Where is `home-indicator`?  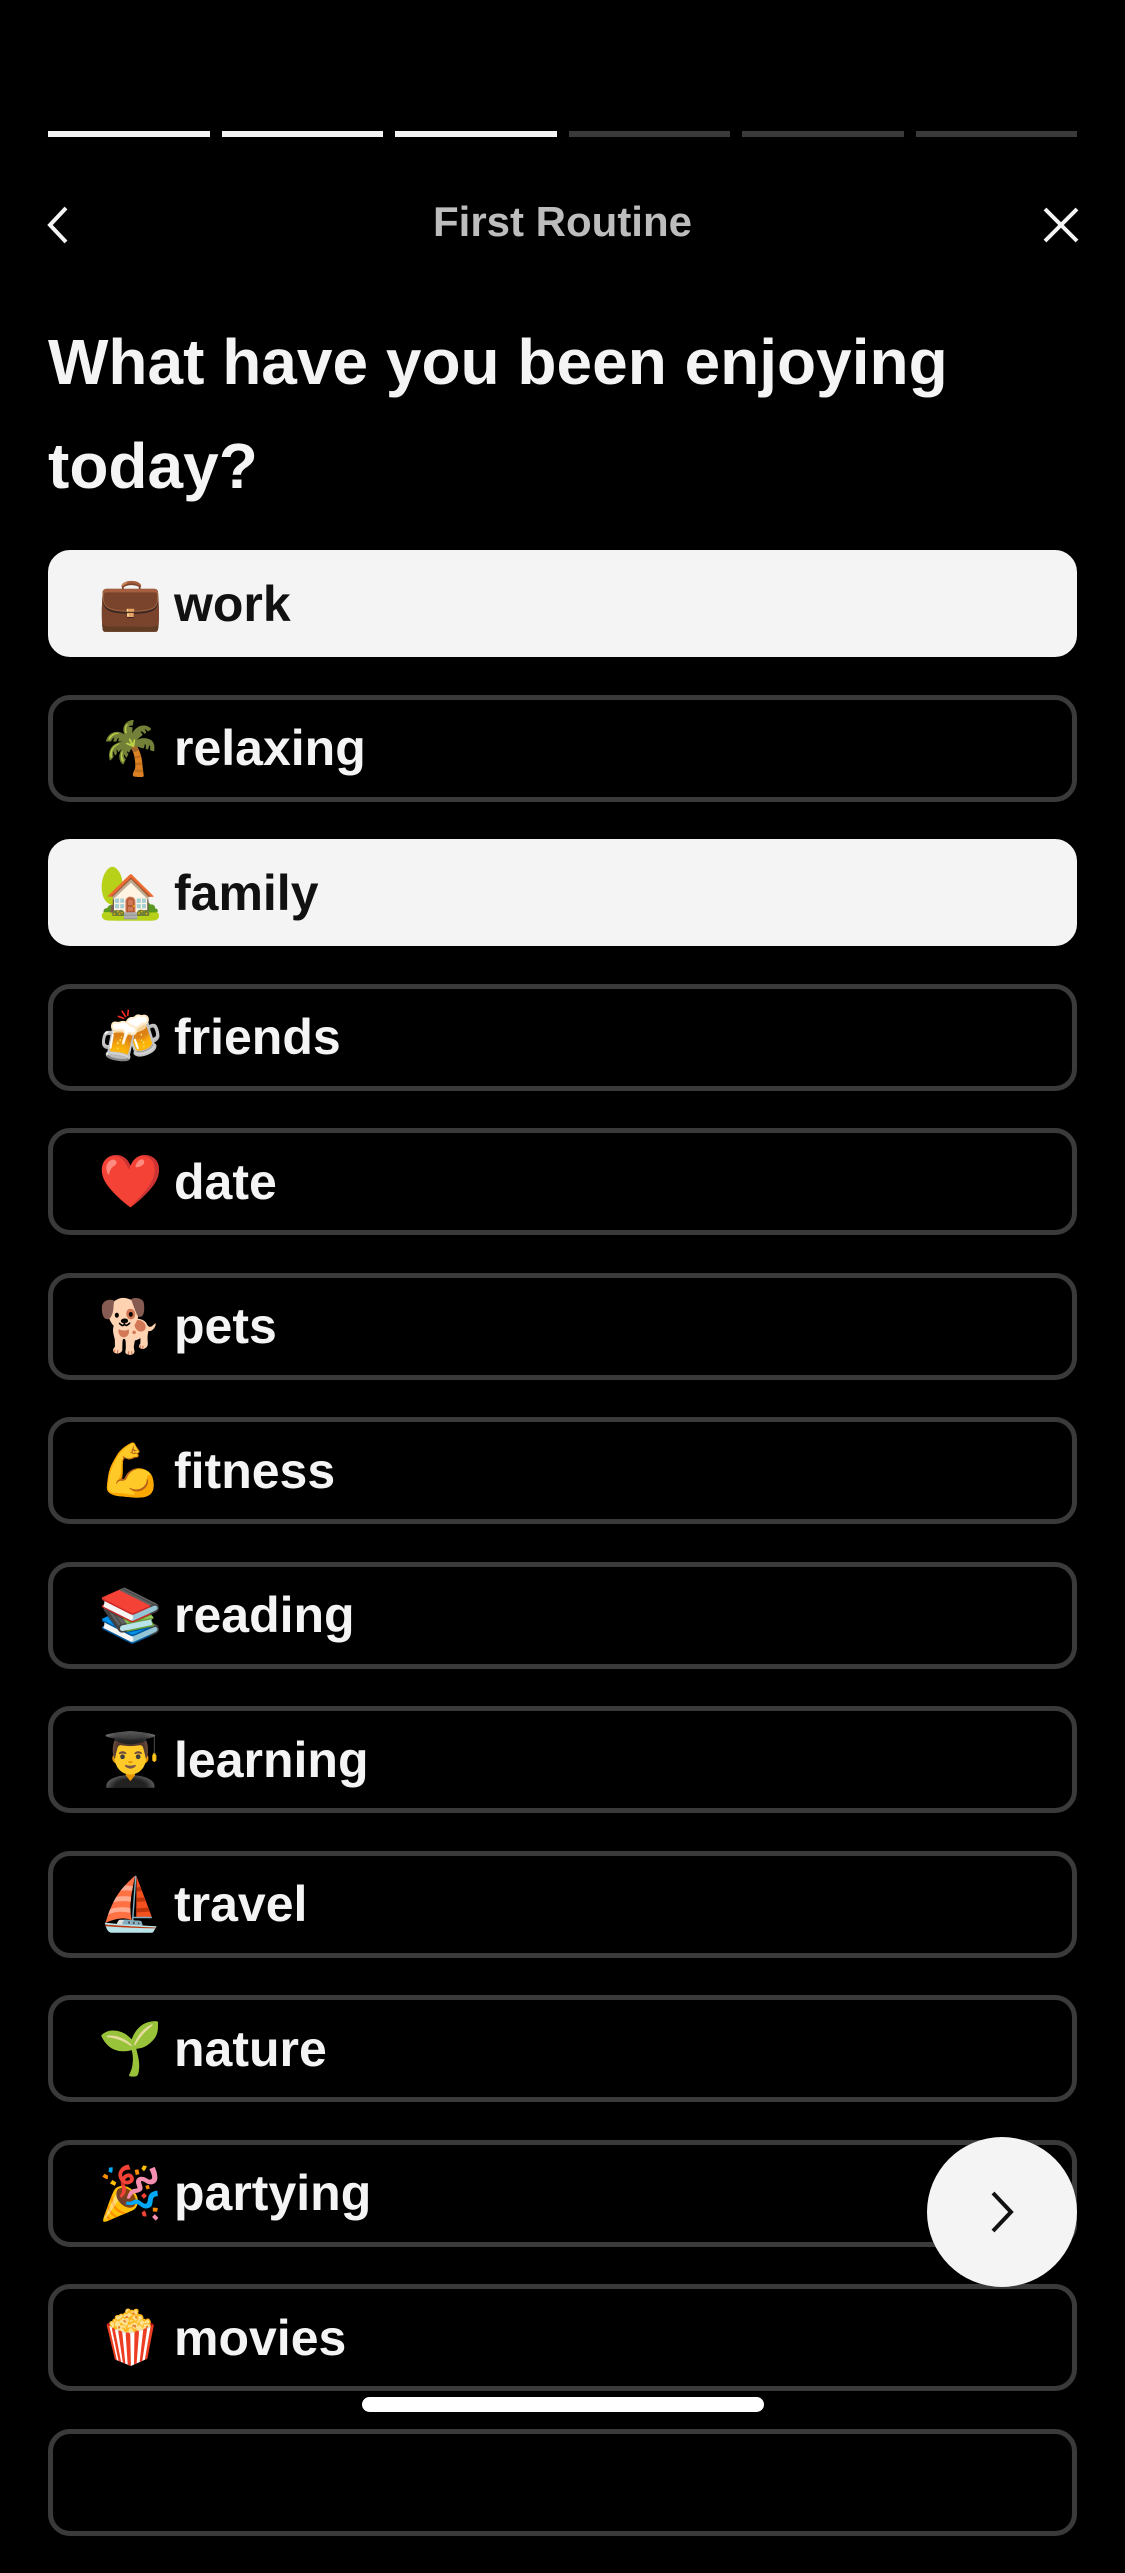
home-indicator is located at coordinates (563, 2404).